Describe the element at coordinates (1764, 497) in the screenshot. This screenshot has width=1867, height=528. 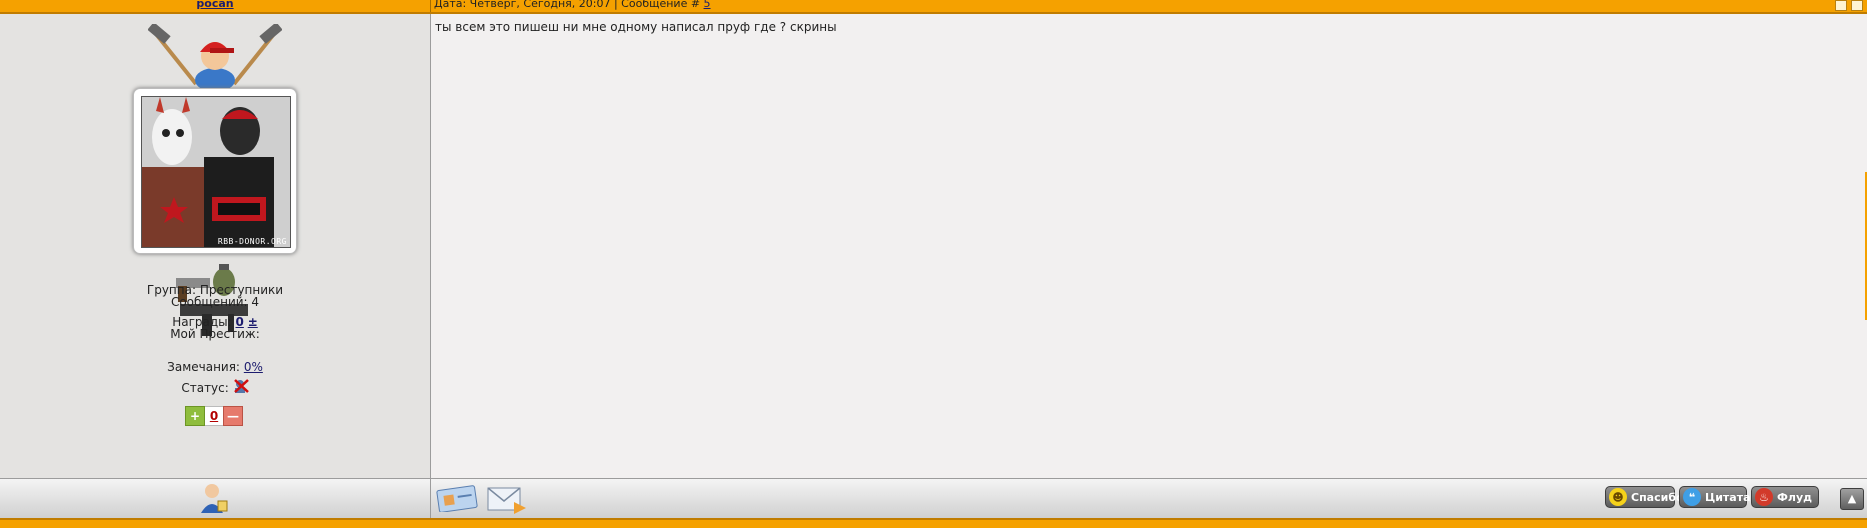
I see `fire-icon: ♨` at that location.